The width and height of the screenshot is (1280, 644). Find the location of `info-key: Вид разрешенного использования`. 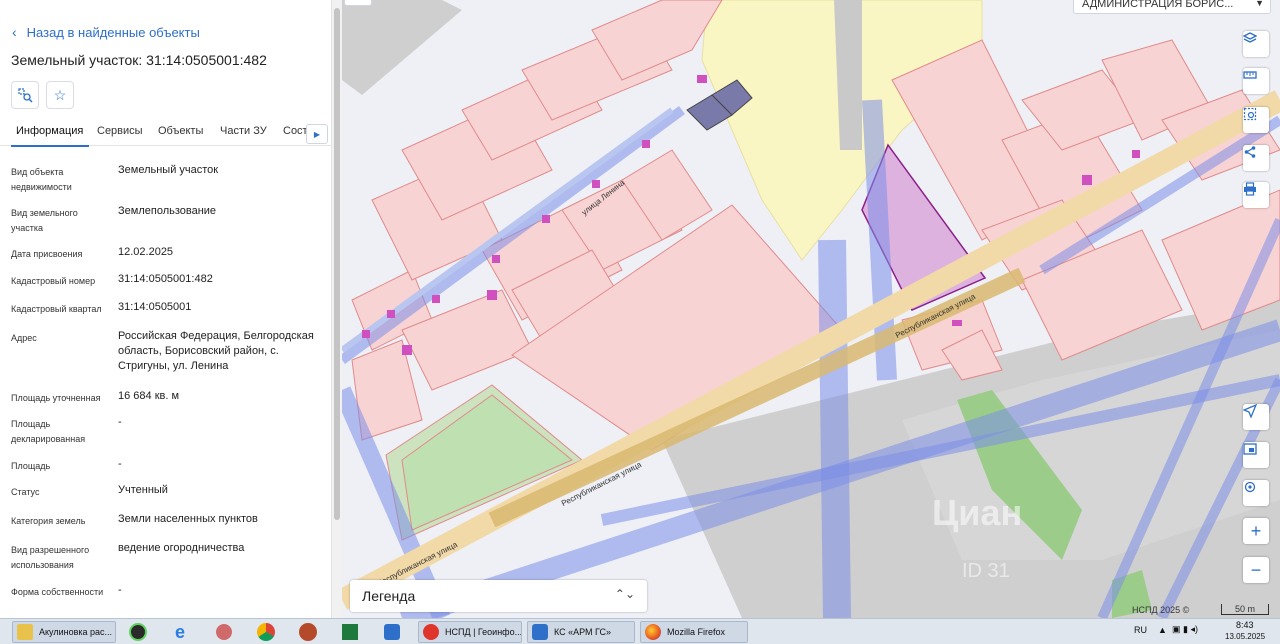

info-key: Вид разрешенного использования is located at coordinates (50, 557).